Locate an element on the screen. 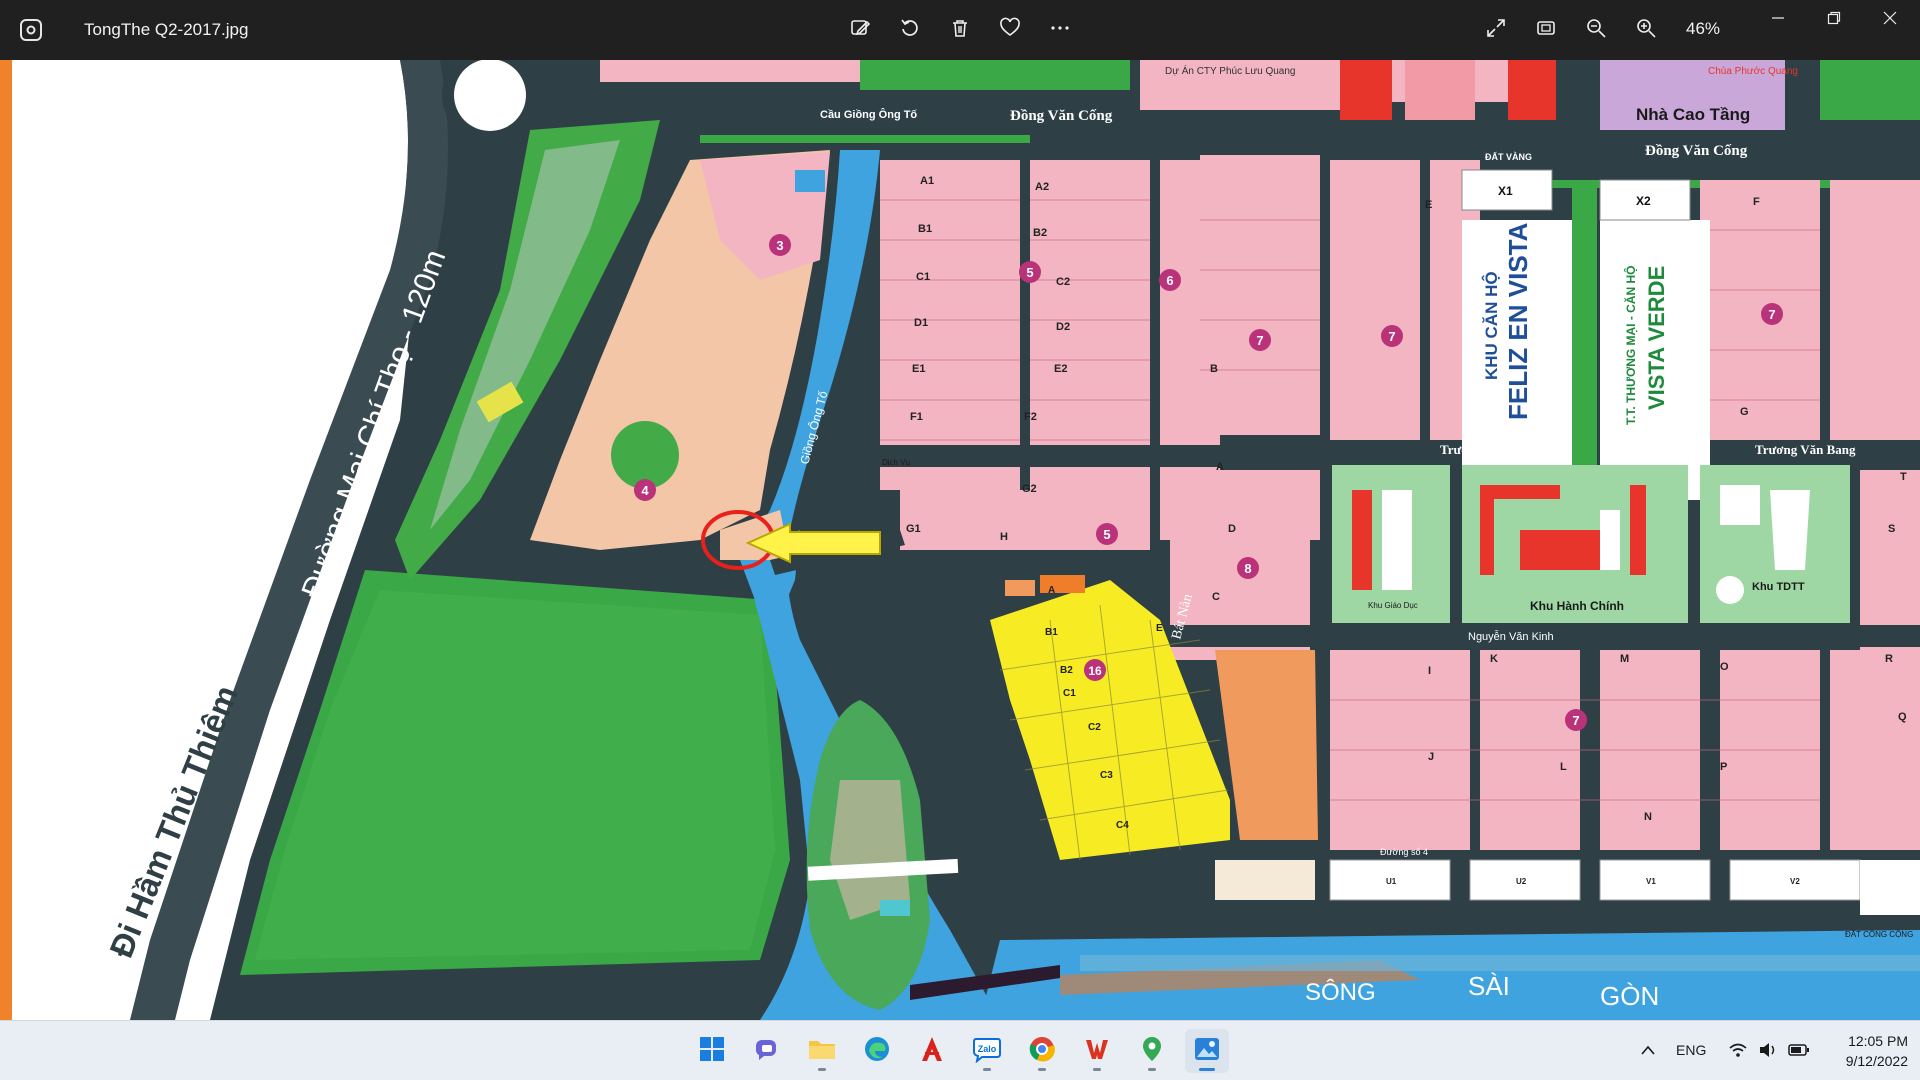  clock-date: 9/12/2022 is located at coordinates (1876, 1061).